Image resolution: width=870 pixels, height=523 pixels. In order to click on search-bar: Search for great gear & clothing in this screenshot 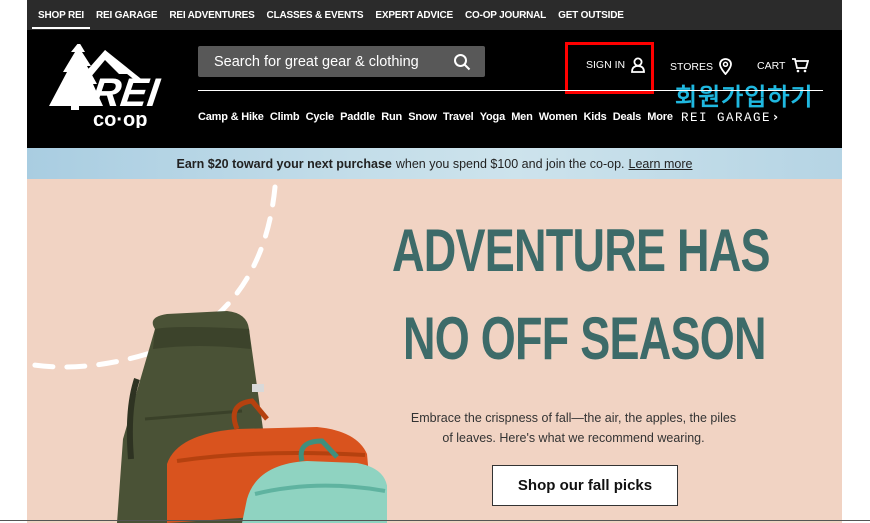, I will do `click(341, 61)`.